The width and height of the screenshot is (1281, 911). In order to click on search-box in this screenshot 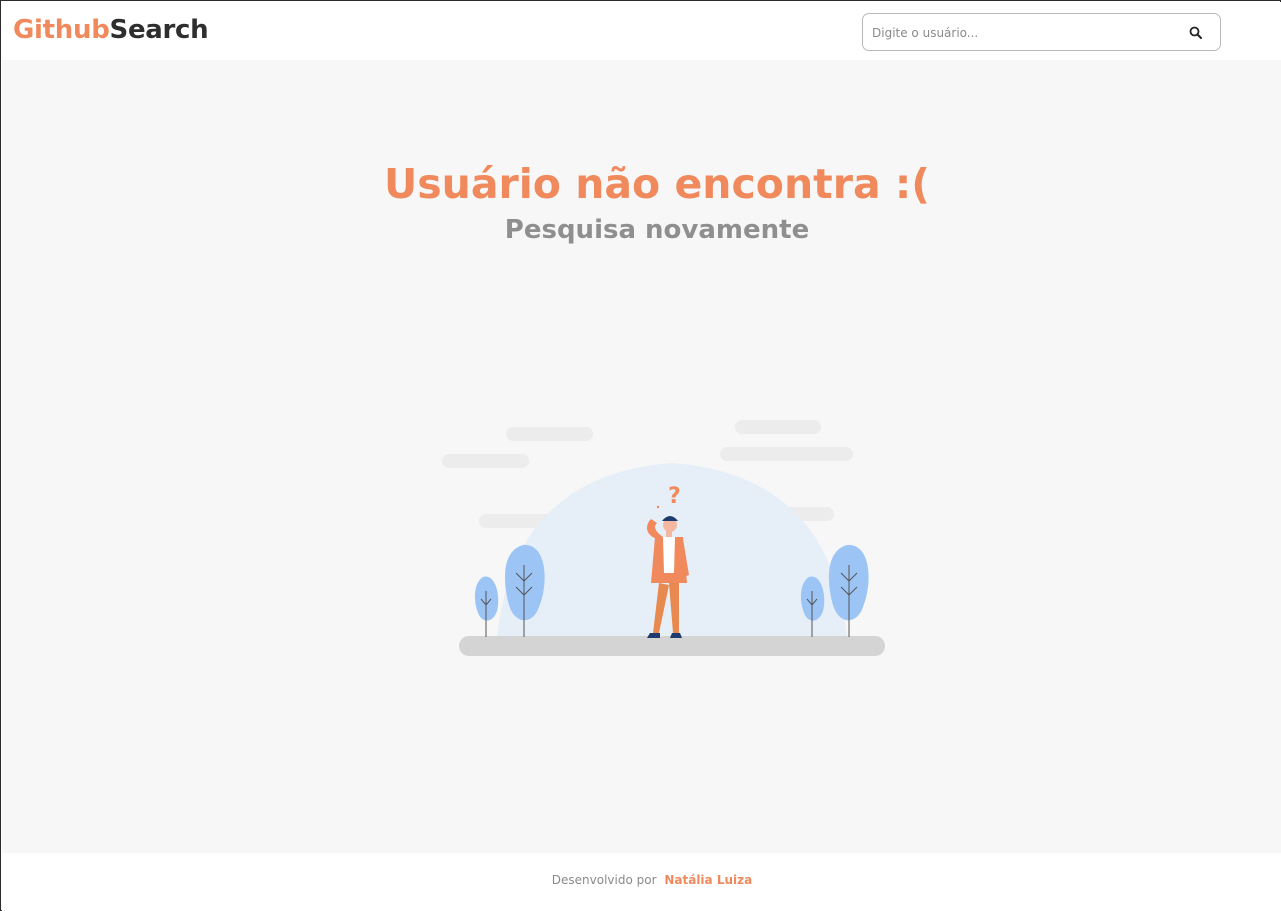, I will do `click(1041, 32)`.